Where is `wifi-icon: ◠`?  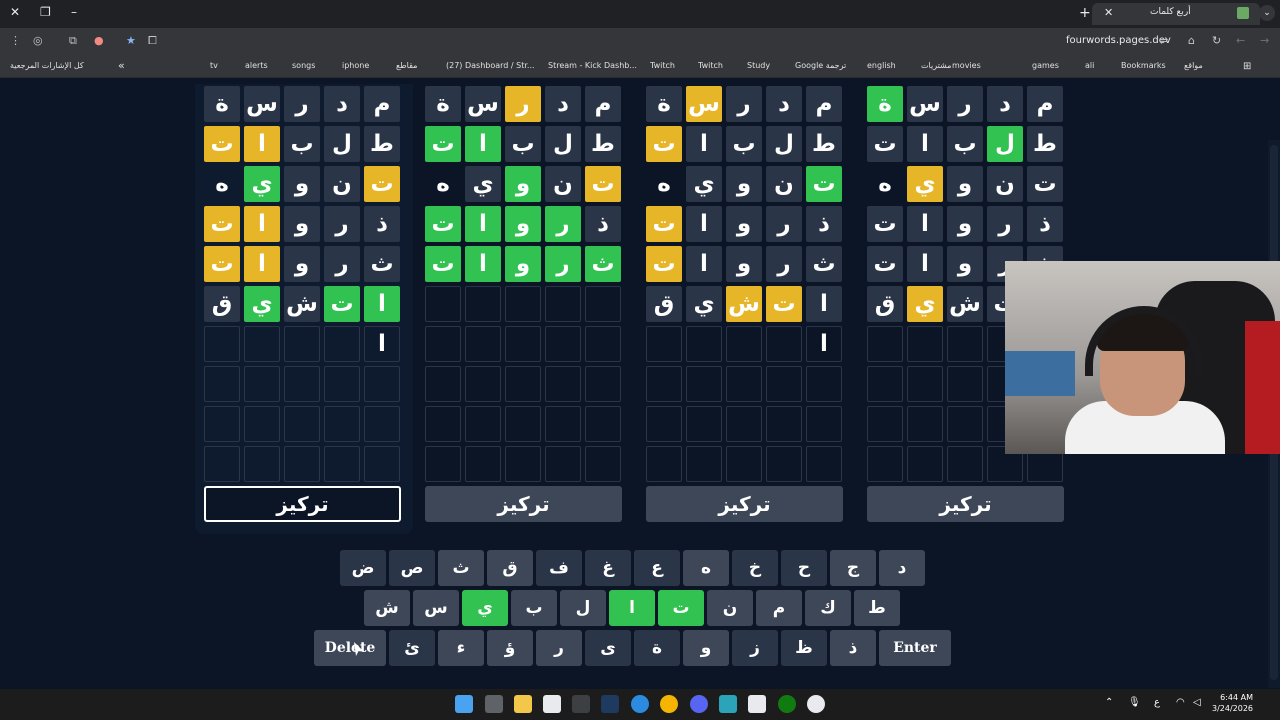
wifi-icon: ◠ is located at coordinates (1180, 702).